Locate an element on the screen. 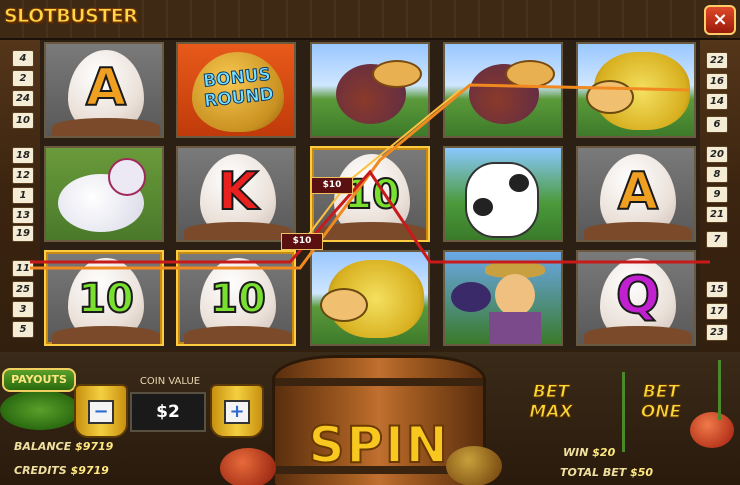 The image size is (740, 485). vine-icon is located at coordinates (719, 390).